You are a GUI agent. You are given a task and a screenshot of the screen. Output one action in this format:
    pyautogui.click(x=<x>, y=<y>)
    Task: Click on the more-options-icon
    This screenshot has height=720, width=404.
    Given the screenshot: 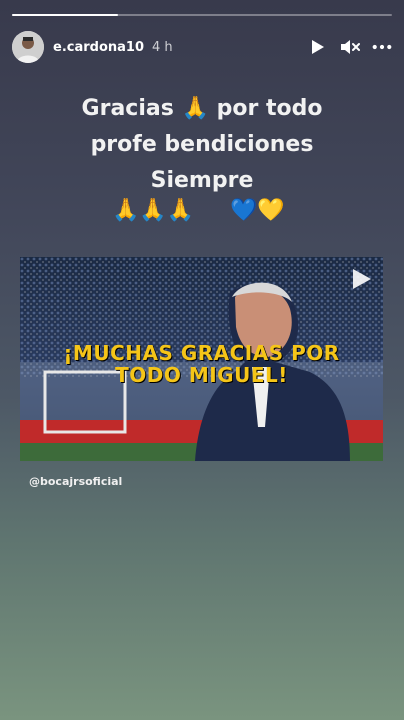 What is the action you would take?
    pyautogui.click(x=382, y=47)
    